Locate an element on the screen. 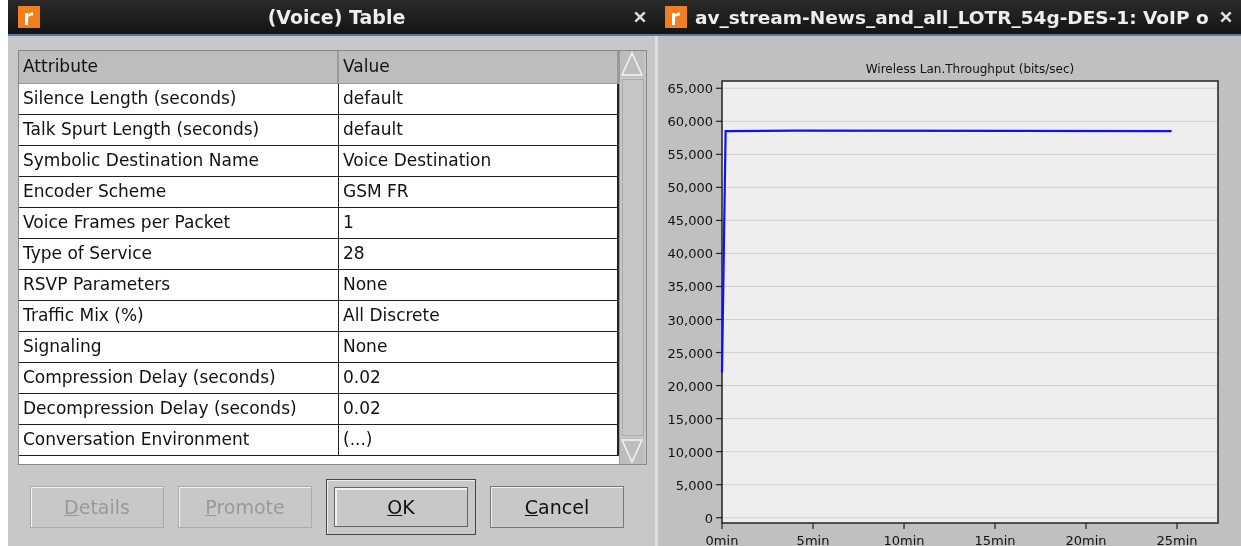 This screenshot has width=1241, height=546. dialog-button: OK is located at coordinates (401, 507).